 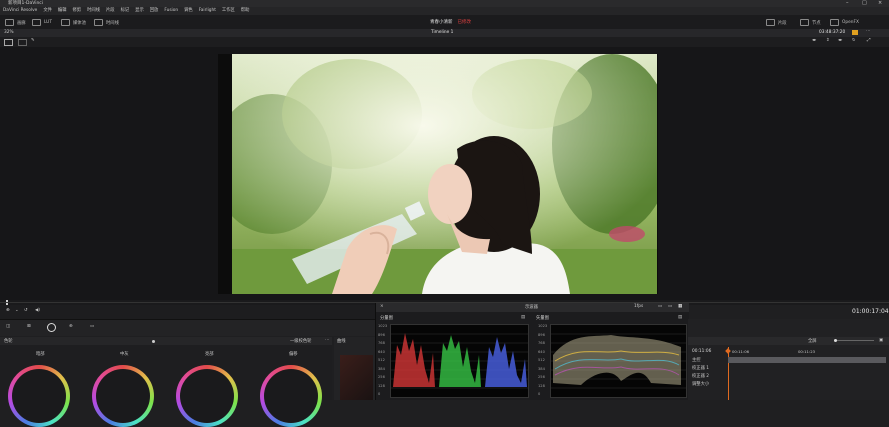 I want to click on node-item-resize: 调整大小, so click(x=707, y=385).